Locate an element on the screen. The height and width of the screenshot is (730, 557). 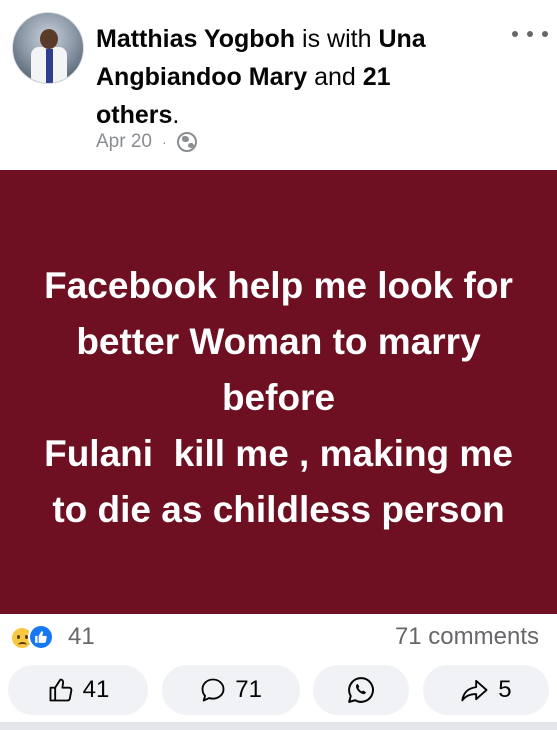
others-count: 21 is located at coordinates (376, 77).